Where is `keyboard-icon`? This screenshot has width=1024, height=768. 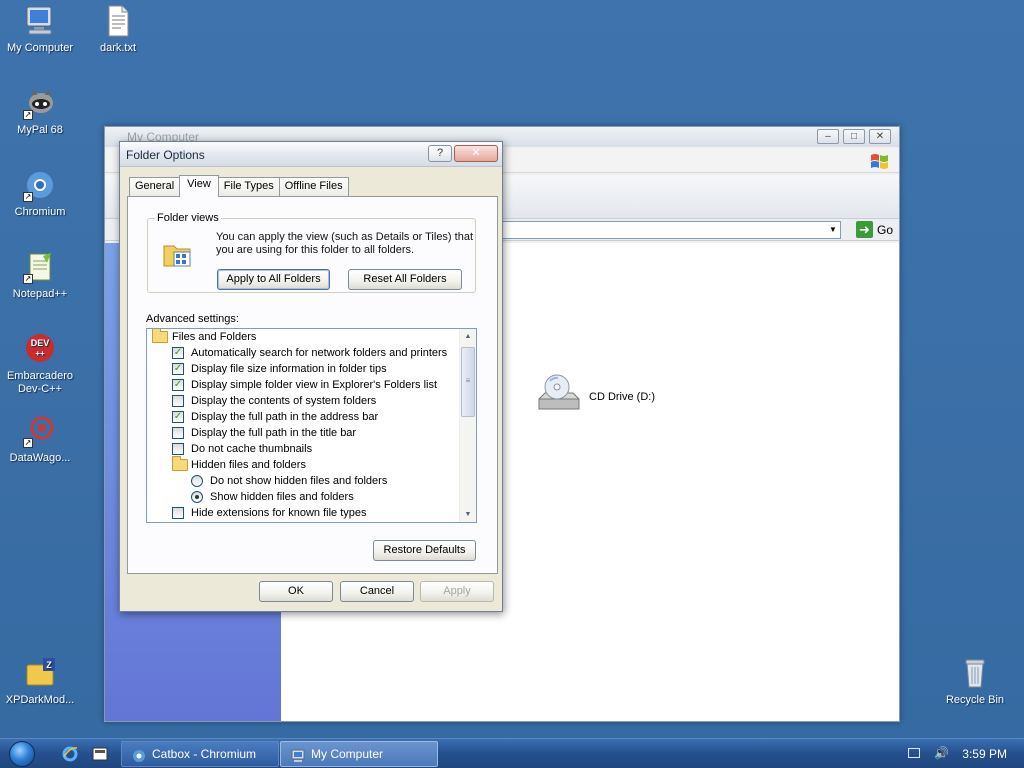 keyboard-icon is located at coordinates (914, 753).